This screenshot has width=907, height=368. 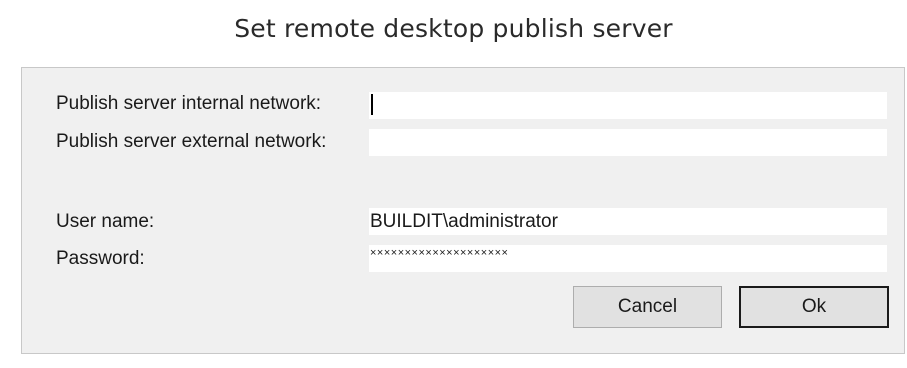 I want to click on password-input: ××××××××××××××××××××, so click(x=628, y=258).